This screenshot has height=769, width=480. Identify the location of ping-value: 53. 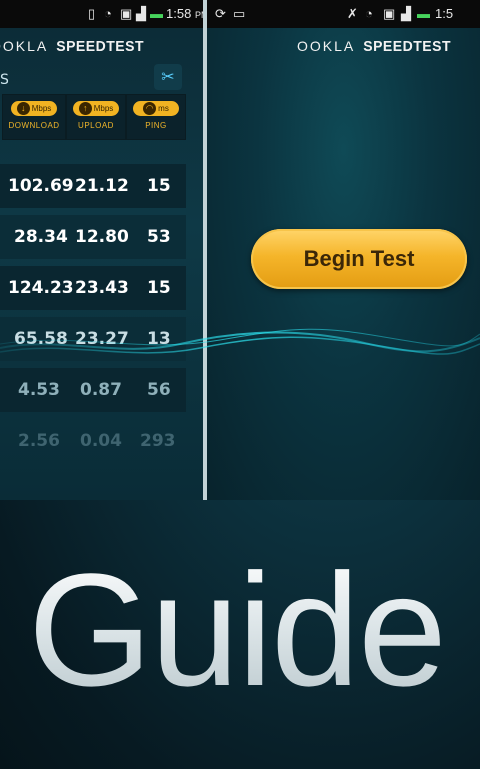
(159, 237).